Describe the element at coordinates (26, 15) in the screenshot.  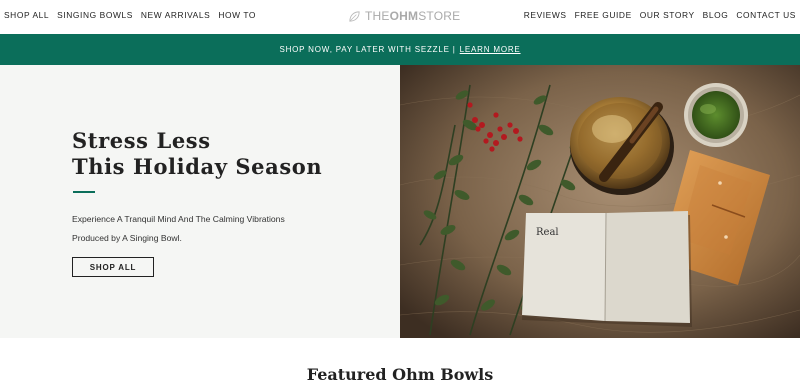
I see `nav-shop-all: SHOP ALL` at that location.